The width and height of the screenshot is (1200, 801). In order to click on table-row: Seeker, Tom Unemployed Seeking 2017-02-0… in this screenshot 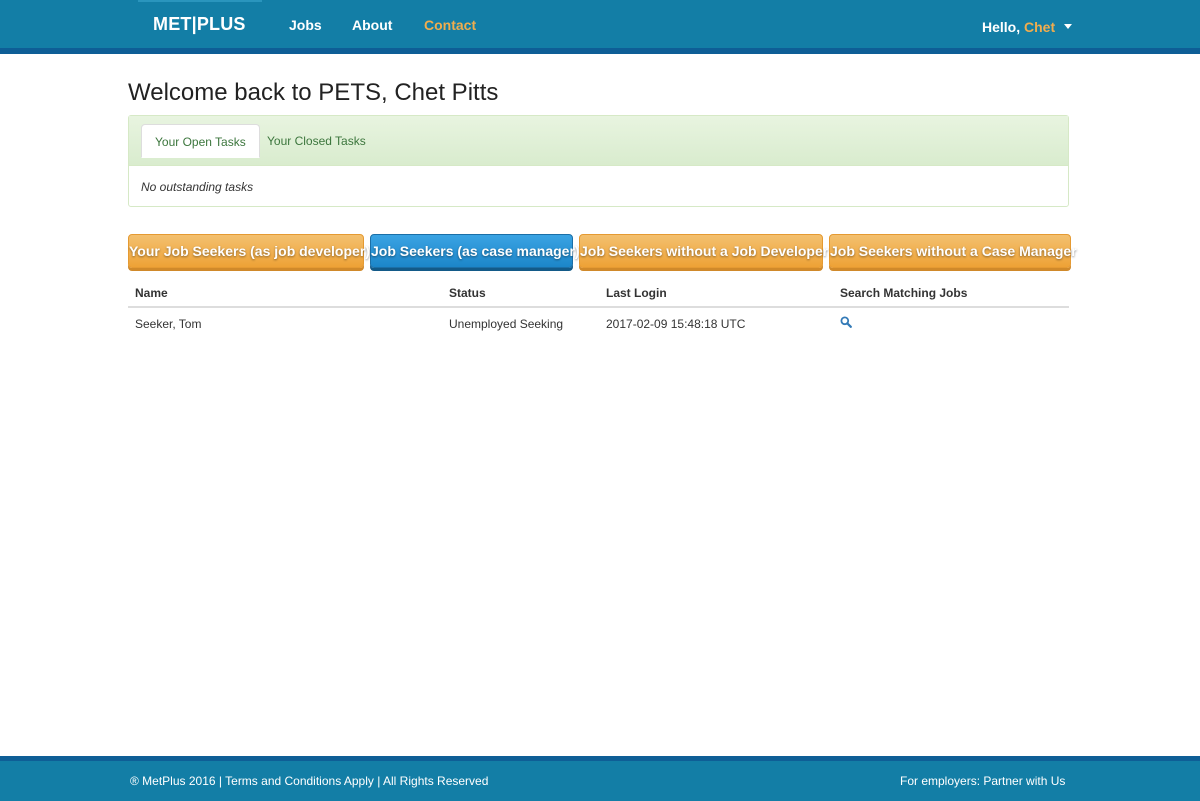, I will do `click(598, 324)`.